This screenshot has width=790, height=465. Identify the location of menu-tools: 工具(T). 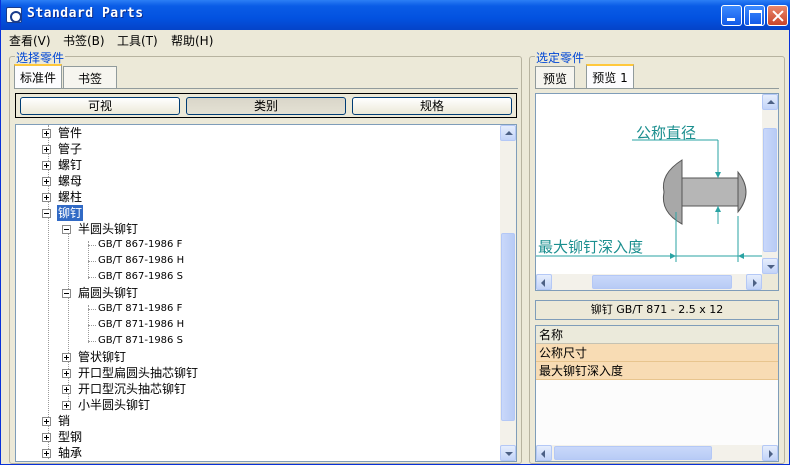
(137, 40).